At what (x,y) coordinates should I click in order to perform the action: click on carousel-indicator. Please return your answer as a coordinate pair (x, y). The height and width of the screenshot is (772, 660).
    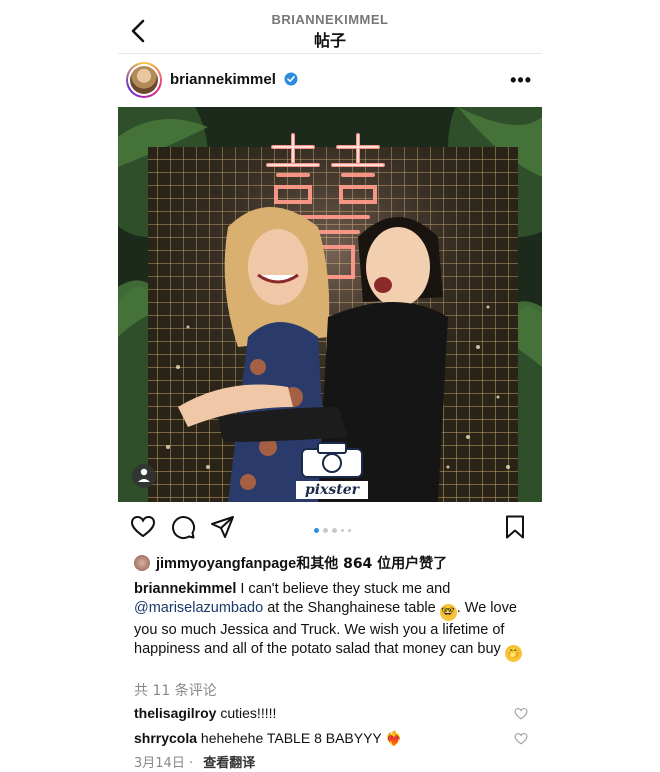
    Looking at the image, I should click on (334, 528).